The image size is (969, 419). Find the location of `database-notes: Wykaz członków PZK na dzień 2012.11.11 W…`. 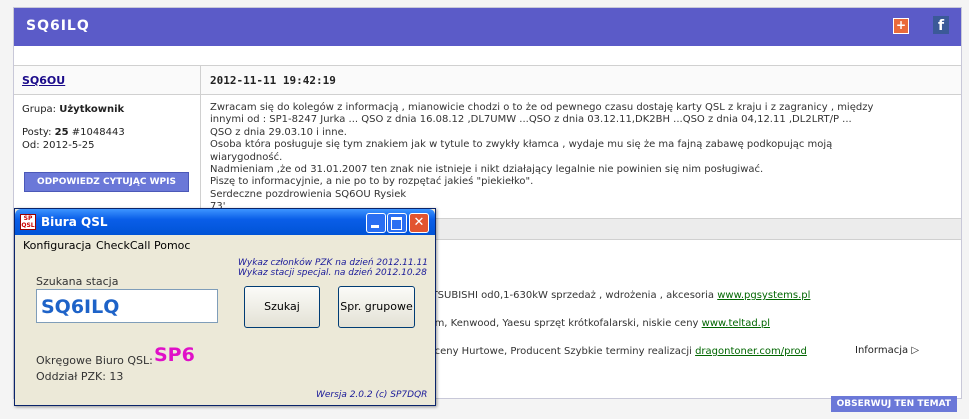

database-notes: Wykaz członków PZK na dzień 2012.11.11 W… is located at coordinates (333, 268).